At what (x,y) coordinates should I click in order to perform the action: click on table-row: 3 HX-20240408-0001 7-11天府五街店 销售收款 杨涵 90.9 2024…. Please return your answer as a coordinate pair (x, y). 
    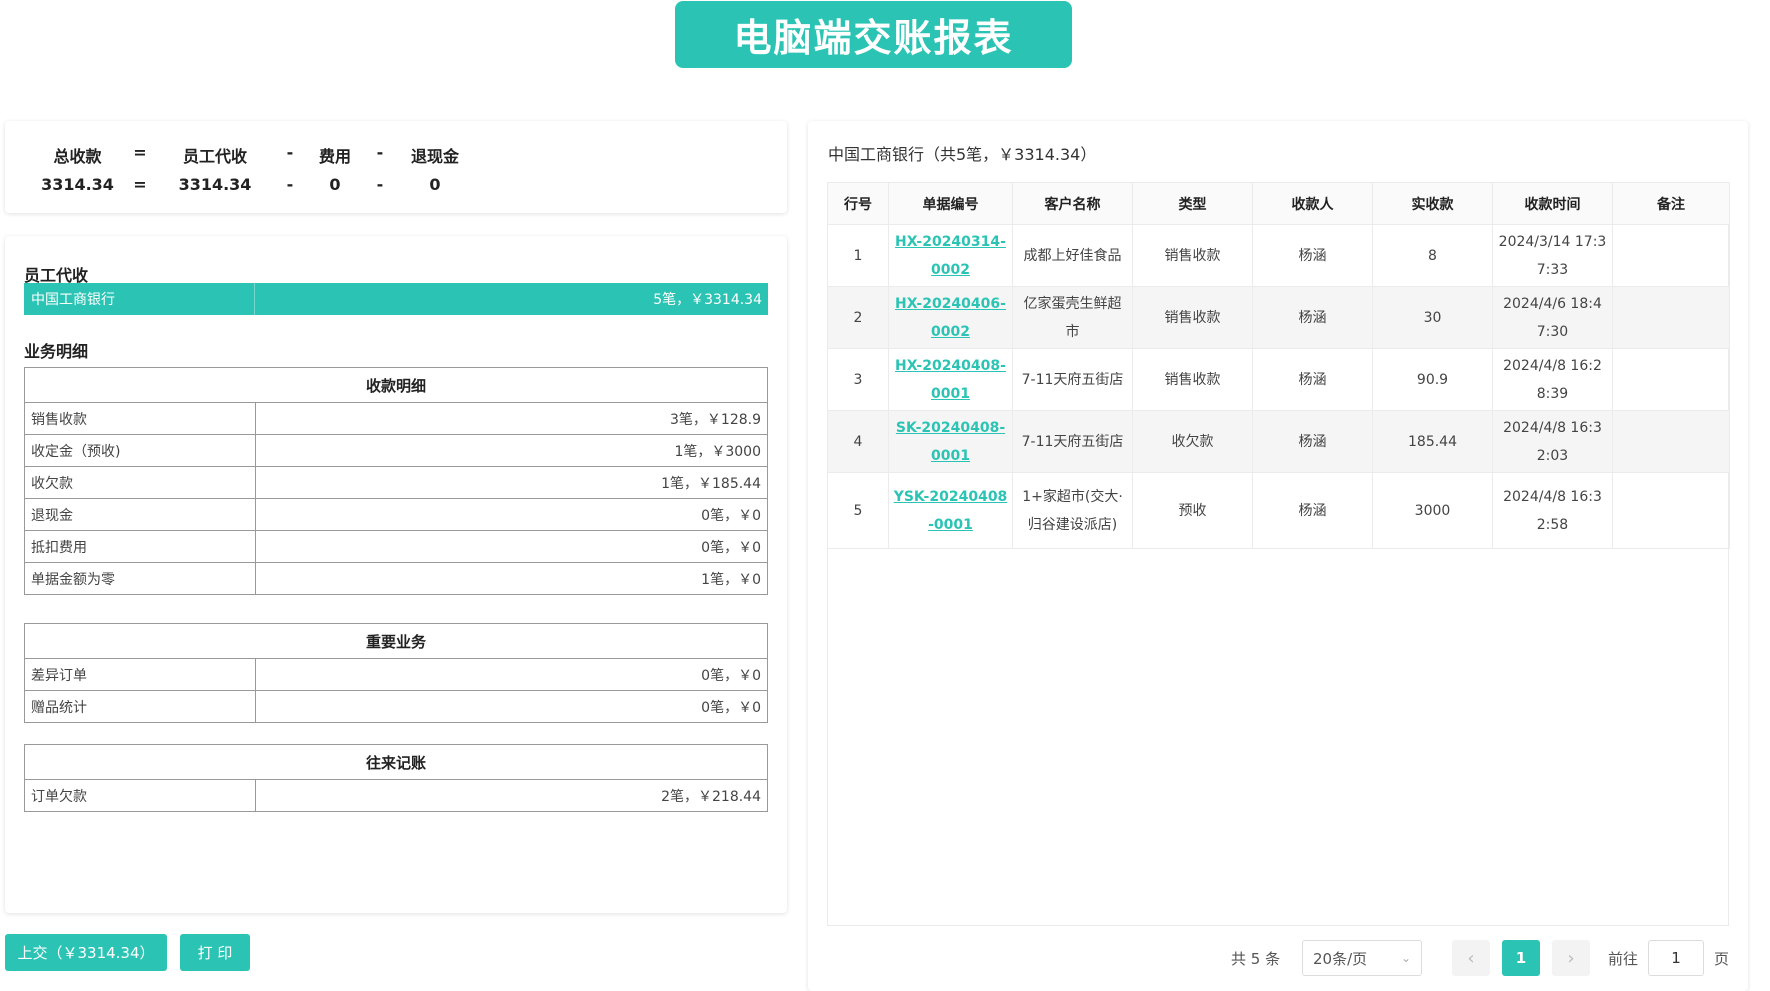
    Looking at the image, I should click on (1278, 379).